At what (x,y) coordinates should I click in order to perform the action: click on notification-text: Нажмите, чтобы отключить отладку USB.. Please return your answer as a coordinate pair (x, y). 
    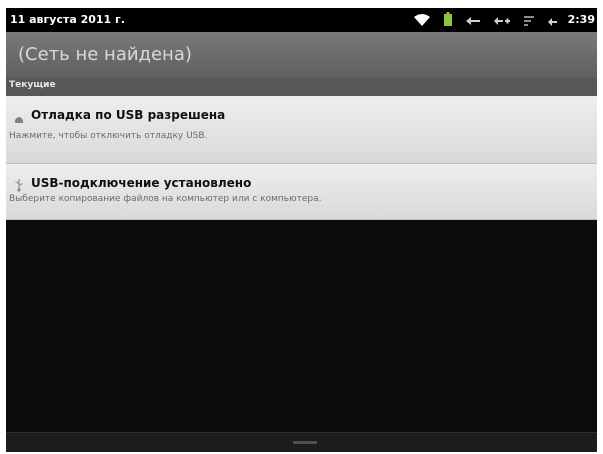
    Looking at the image, I should click on (108, 136).